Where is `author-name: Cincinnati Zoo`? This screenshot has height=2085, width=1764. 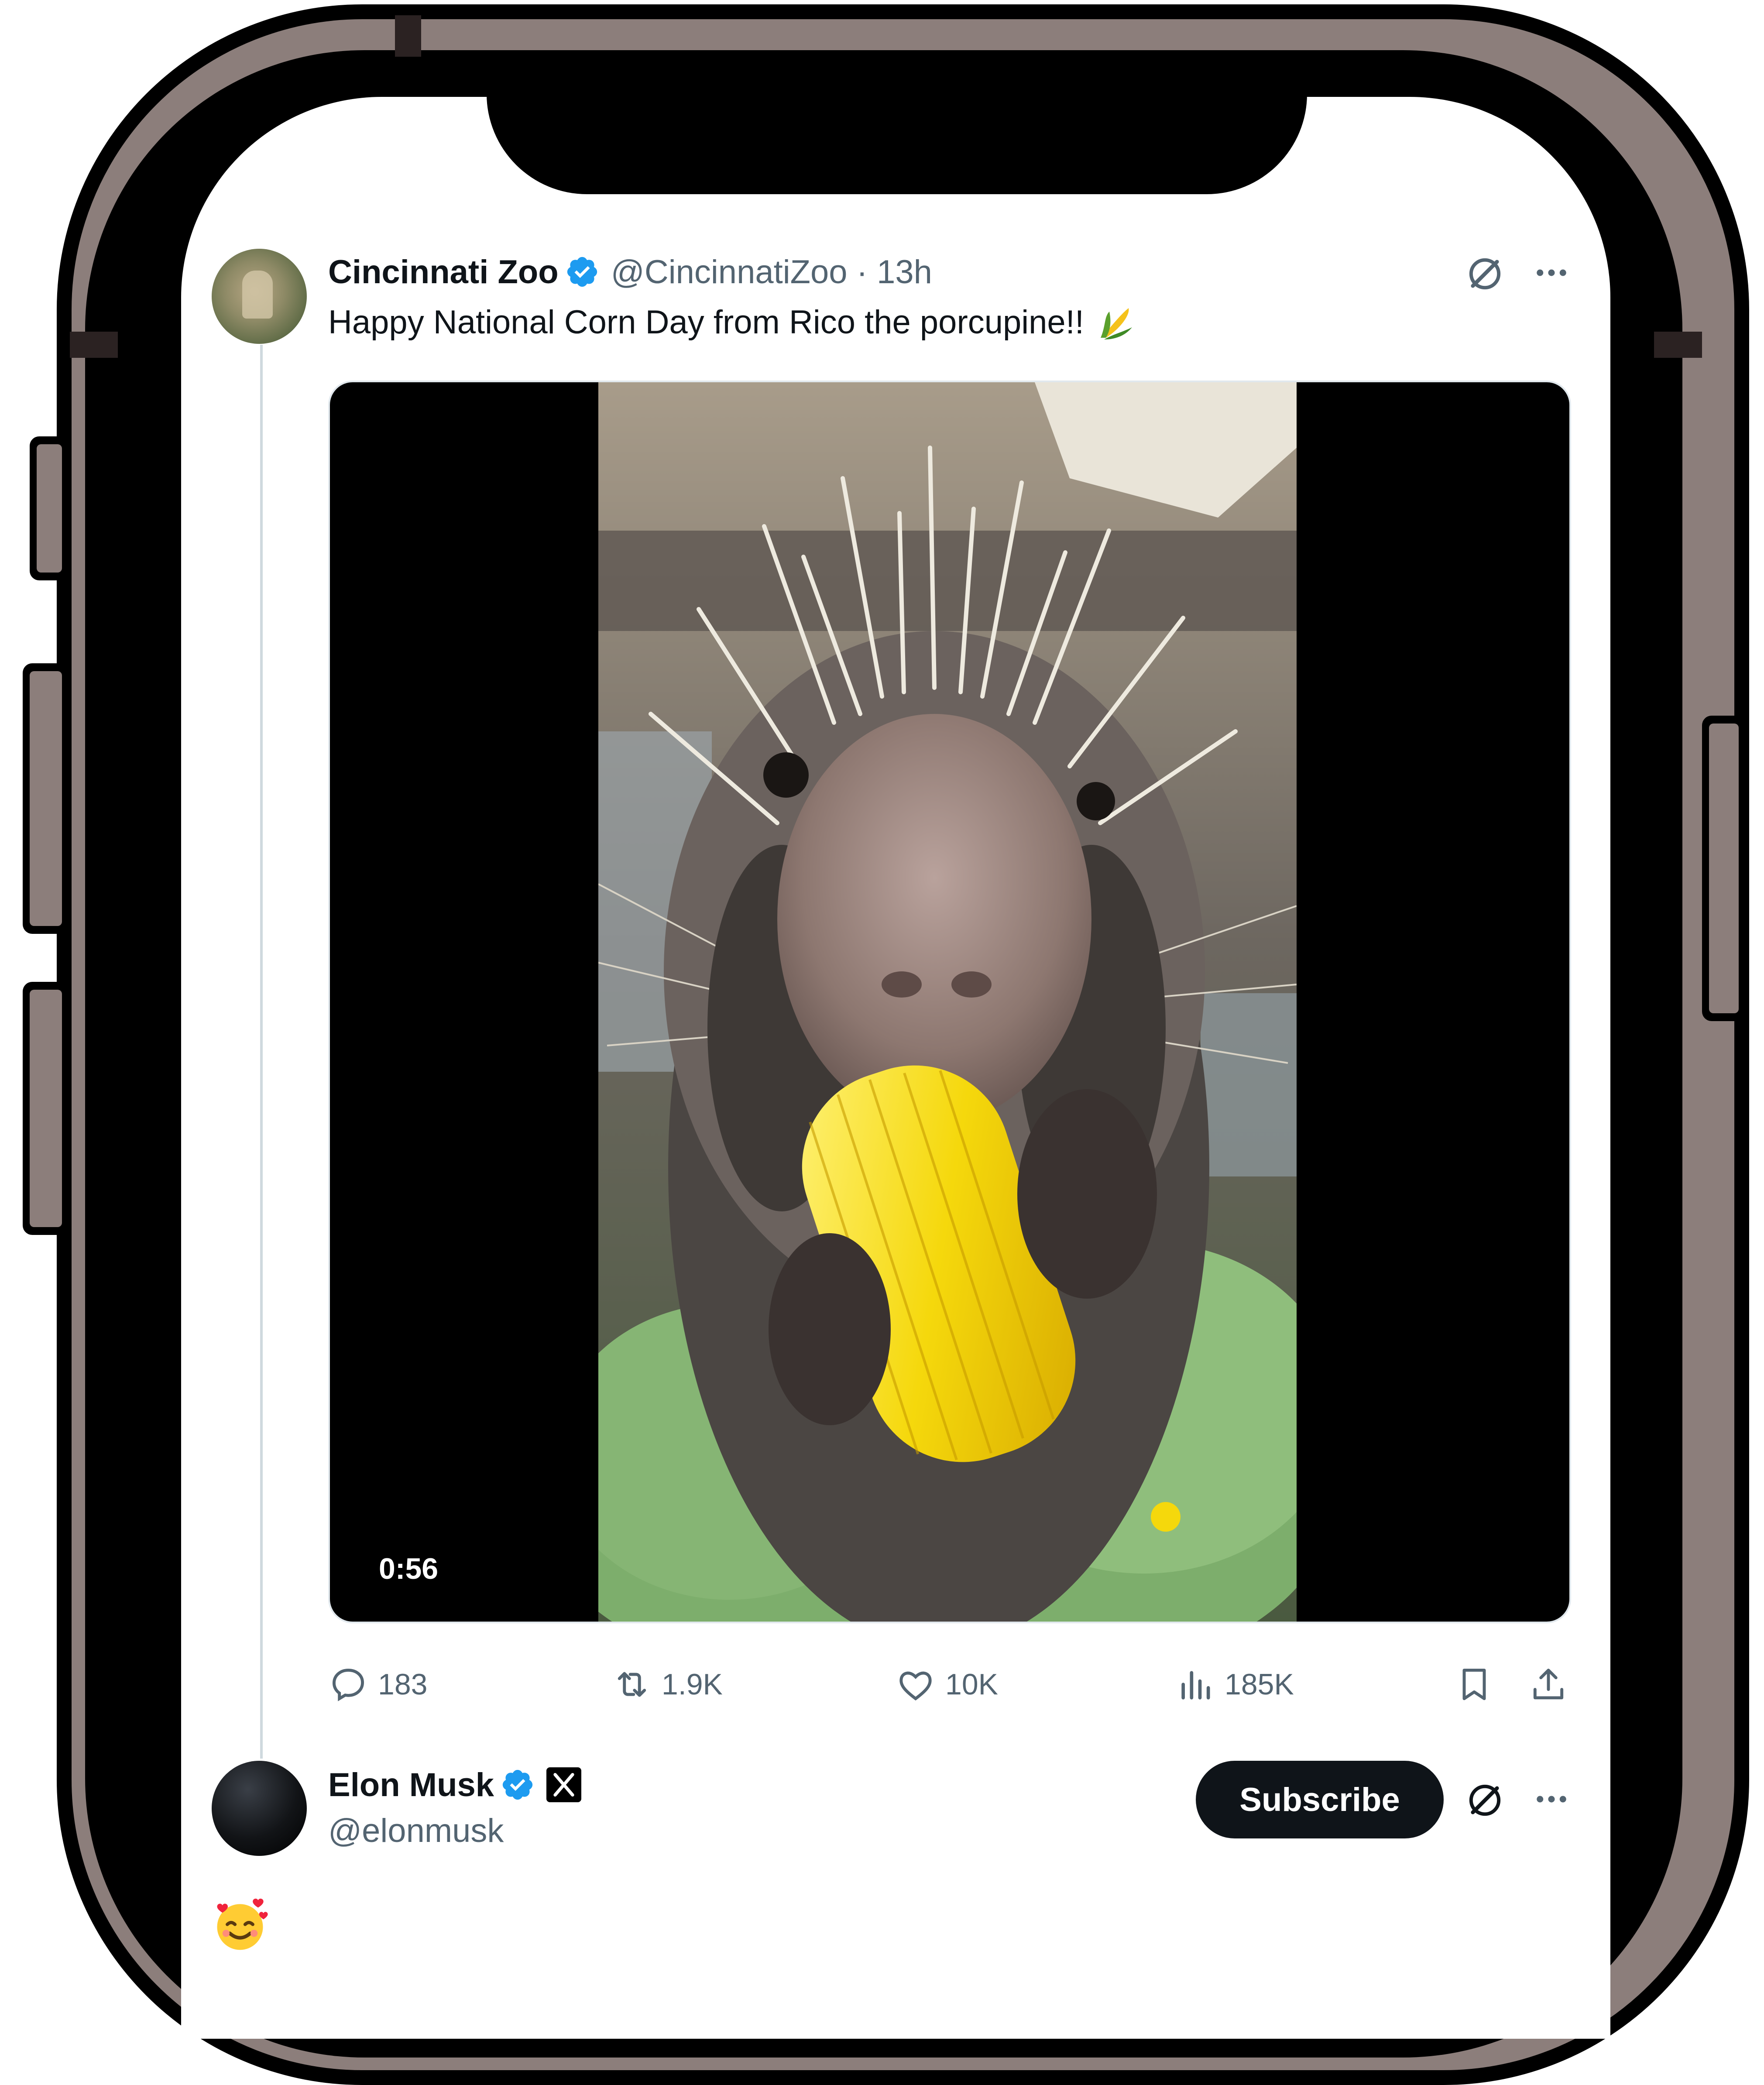
author-name: Cincinnati Zoo is located at coordinates (443, 272).